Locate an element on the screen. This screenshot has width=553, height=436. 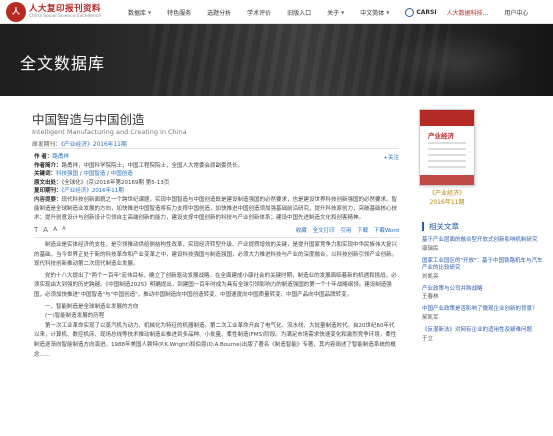
reprint-journal-link: 《产业经济》2016年11期 is located at coordinates (93, 191).